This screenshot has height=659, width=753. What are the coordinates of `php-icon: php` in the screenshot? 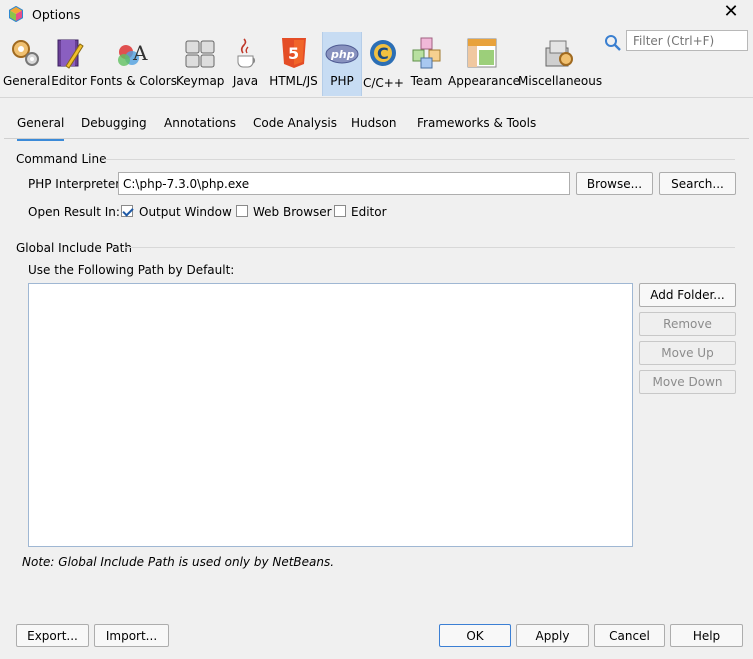 It's located at (342, 54).